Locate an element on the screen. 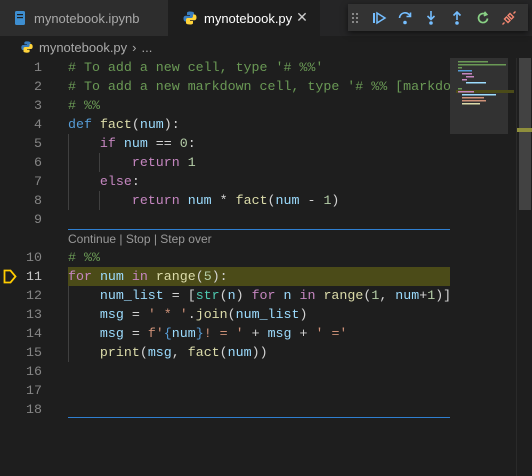 The height and width of the screenshot is (476, 532). code-line: 17 is located at coordinates (225, 390).